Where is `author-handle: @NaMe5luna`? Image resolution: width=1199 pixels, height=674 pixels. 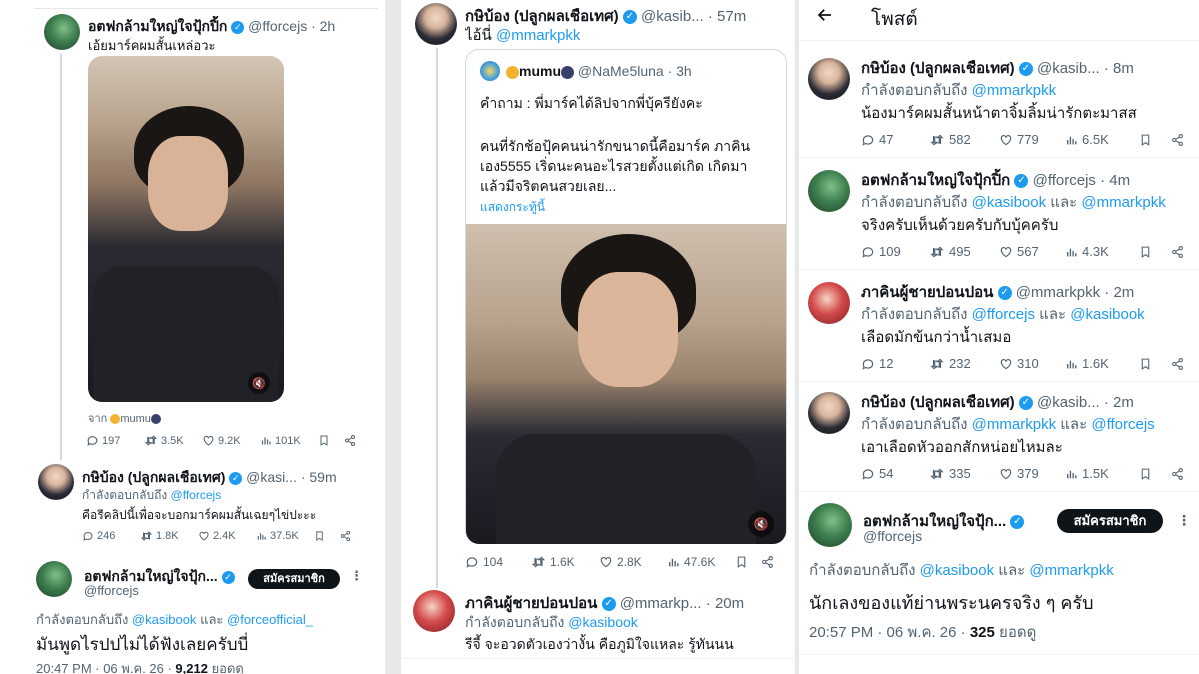 author-handle: @NaMe5luna is located at coordinates (621, 71).